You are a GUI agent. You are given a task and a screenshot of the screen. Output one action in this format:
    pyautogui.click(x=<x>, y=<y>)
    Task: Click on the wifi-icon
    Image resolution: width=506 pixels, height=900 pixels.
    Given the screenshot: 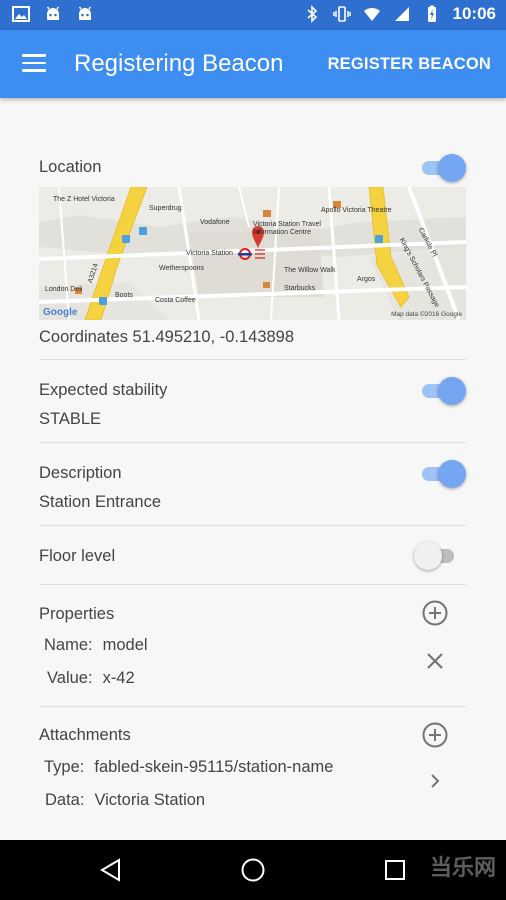 What is the action you would take?
    pyautogui.click(x=371, y=14)
    